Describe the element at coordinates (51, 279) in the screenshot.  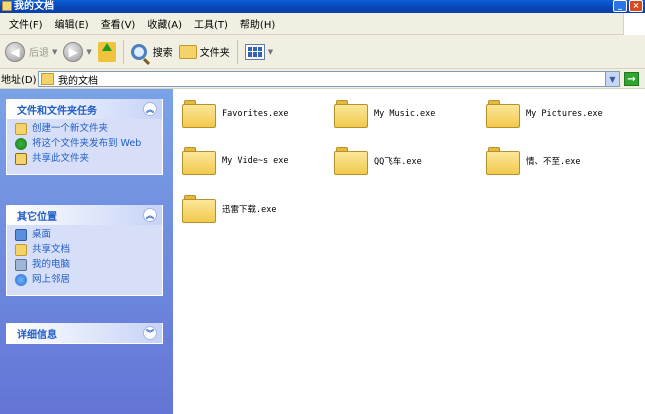
I see `place-label: 网上邻居` at that location.